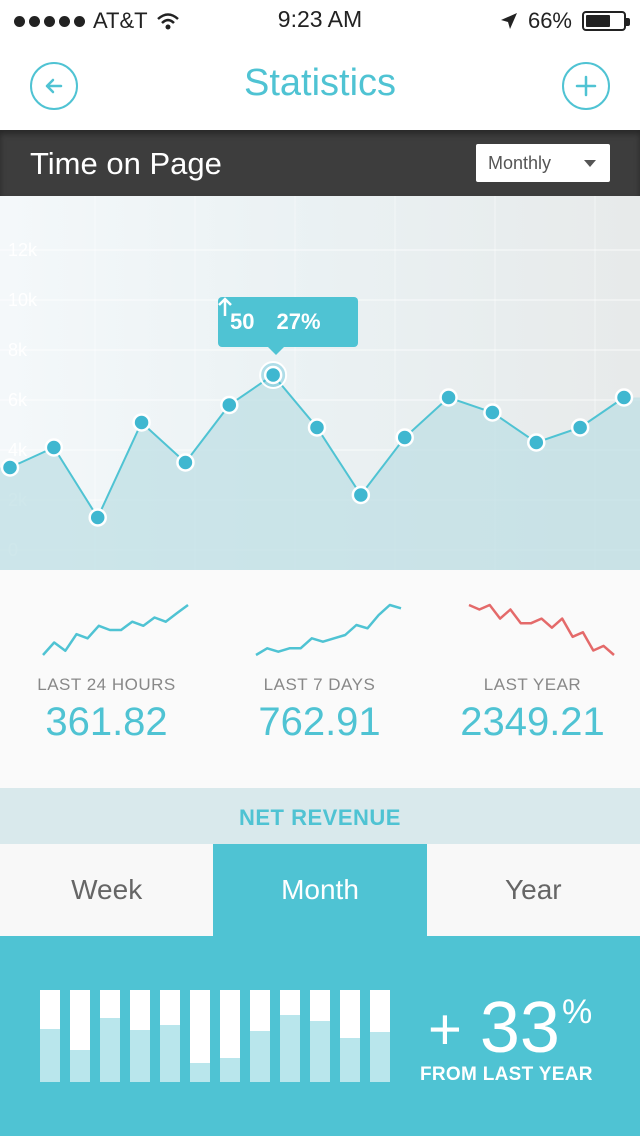 The image size is (640, 1136). I want to click on stat-label: LAST YEAR, so click(532, 684).